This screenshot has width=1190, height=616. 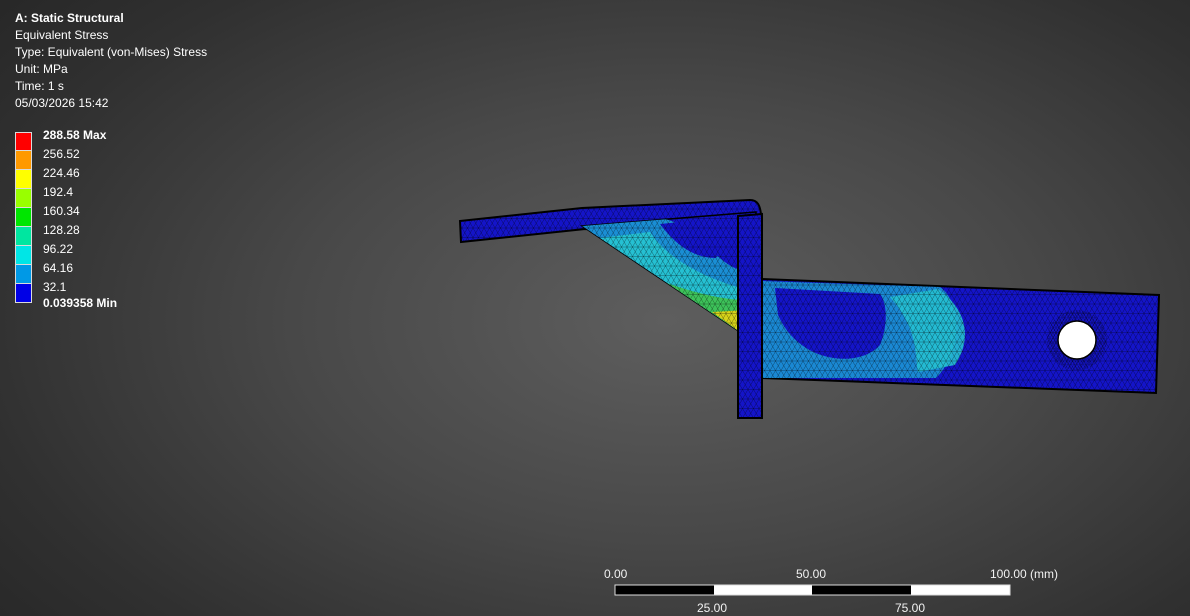 I want to click on scale-label-0: 0.00, so click(x=616, y=574).